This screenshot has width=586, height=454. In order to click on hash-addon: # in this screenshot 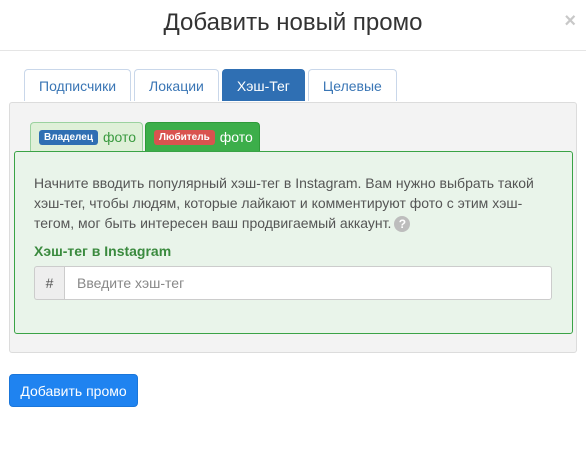, I will do `click(49, 283)`.